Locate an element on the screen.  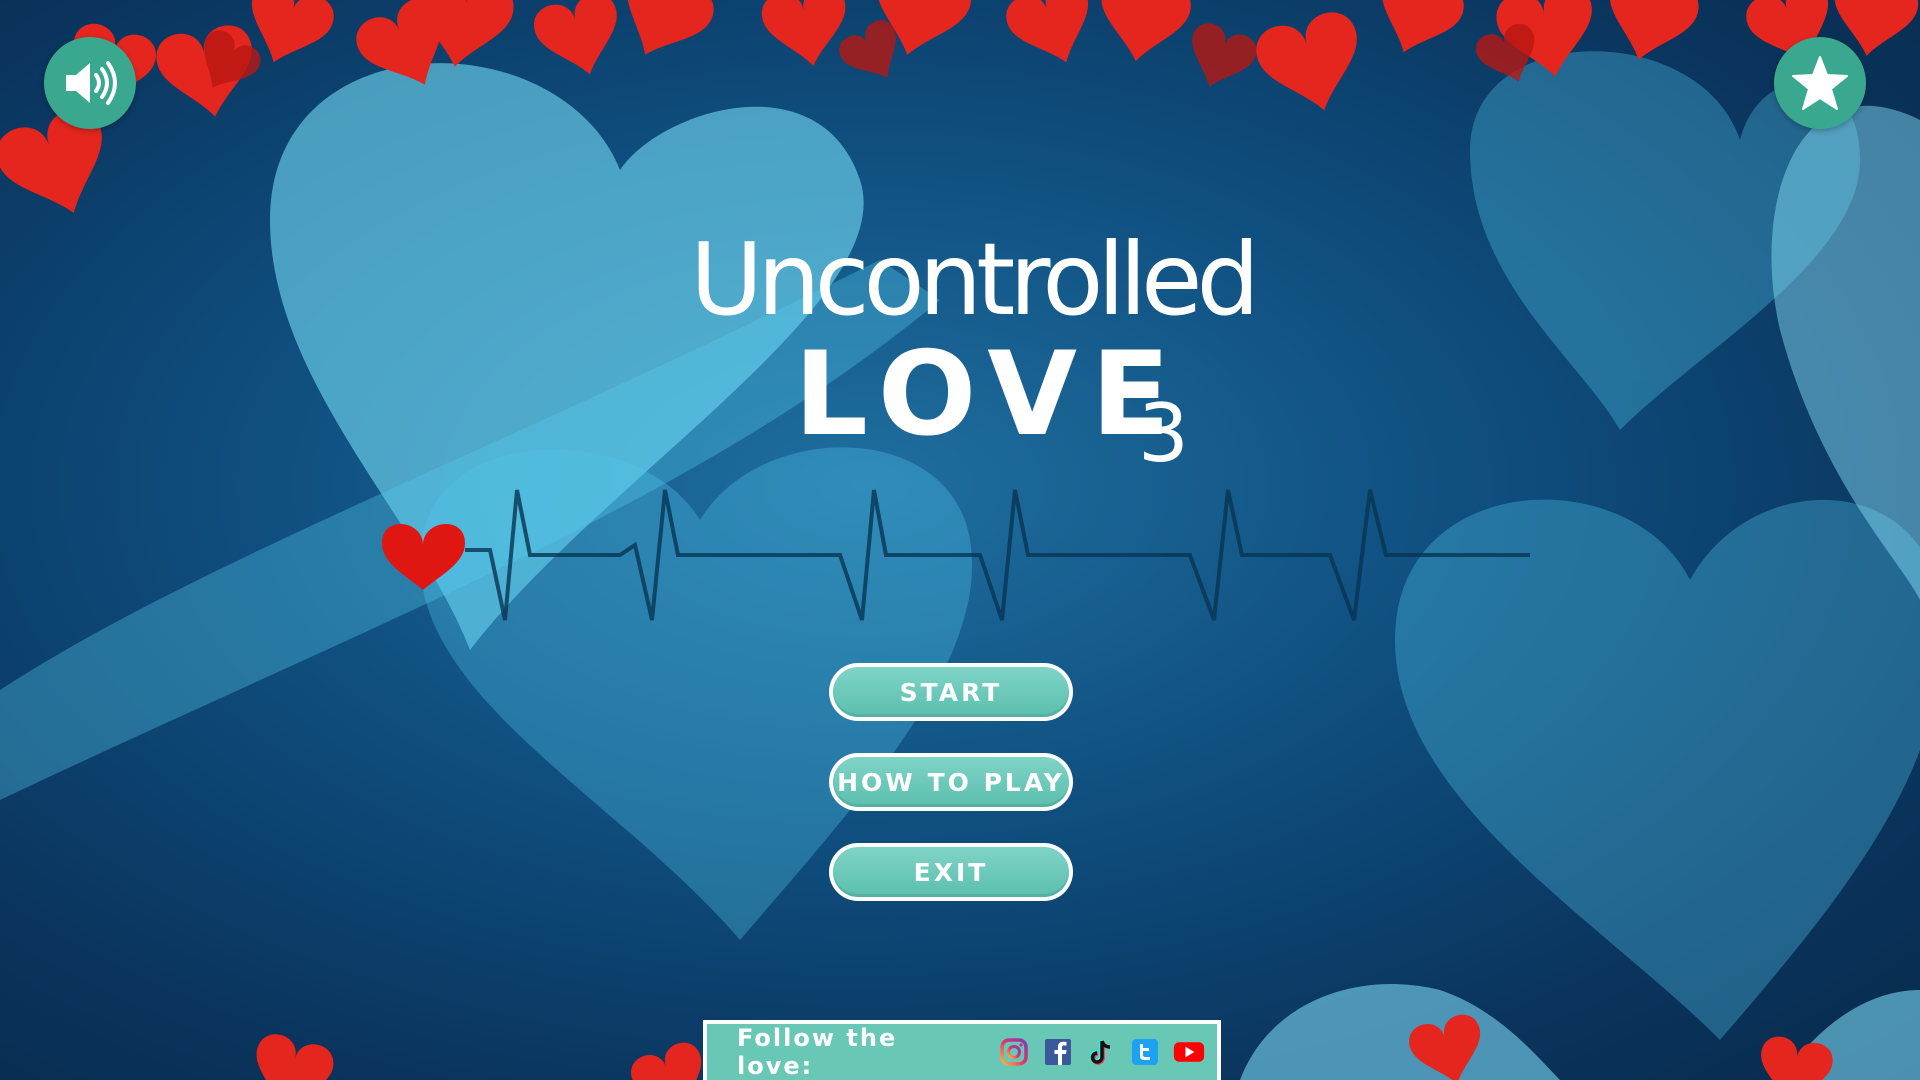
follow-bar: Follow the love: is located at coordinates (962, 1050).